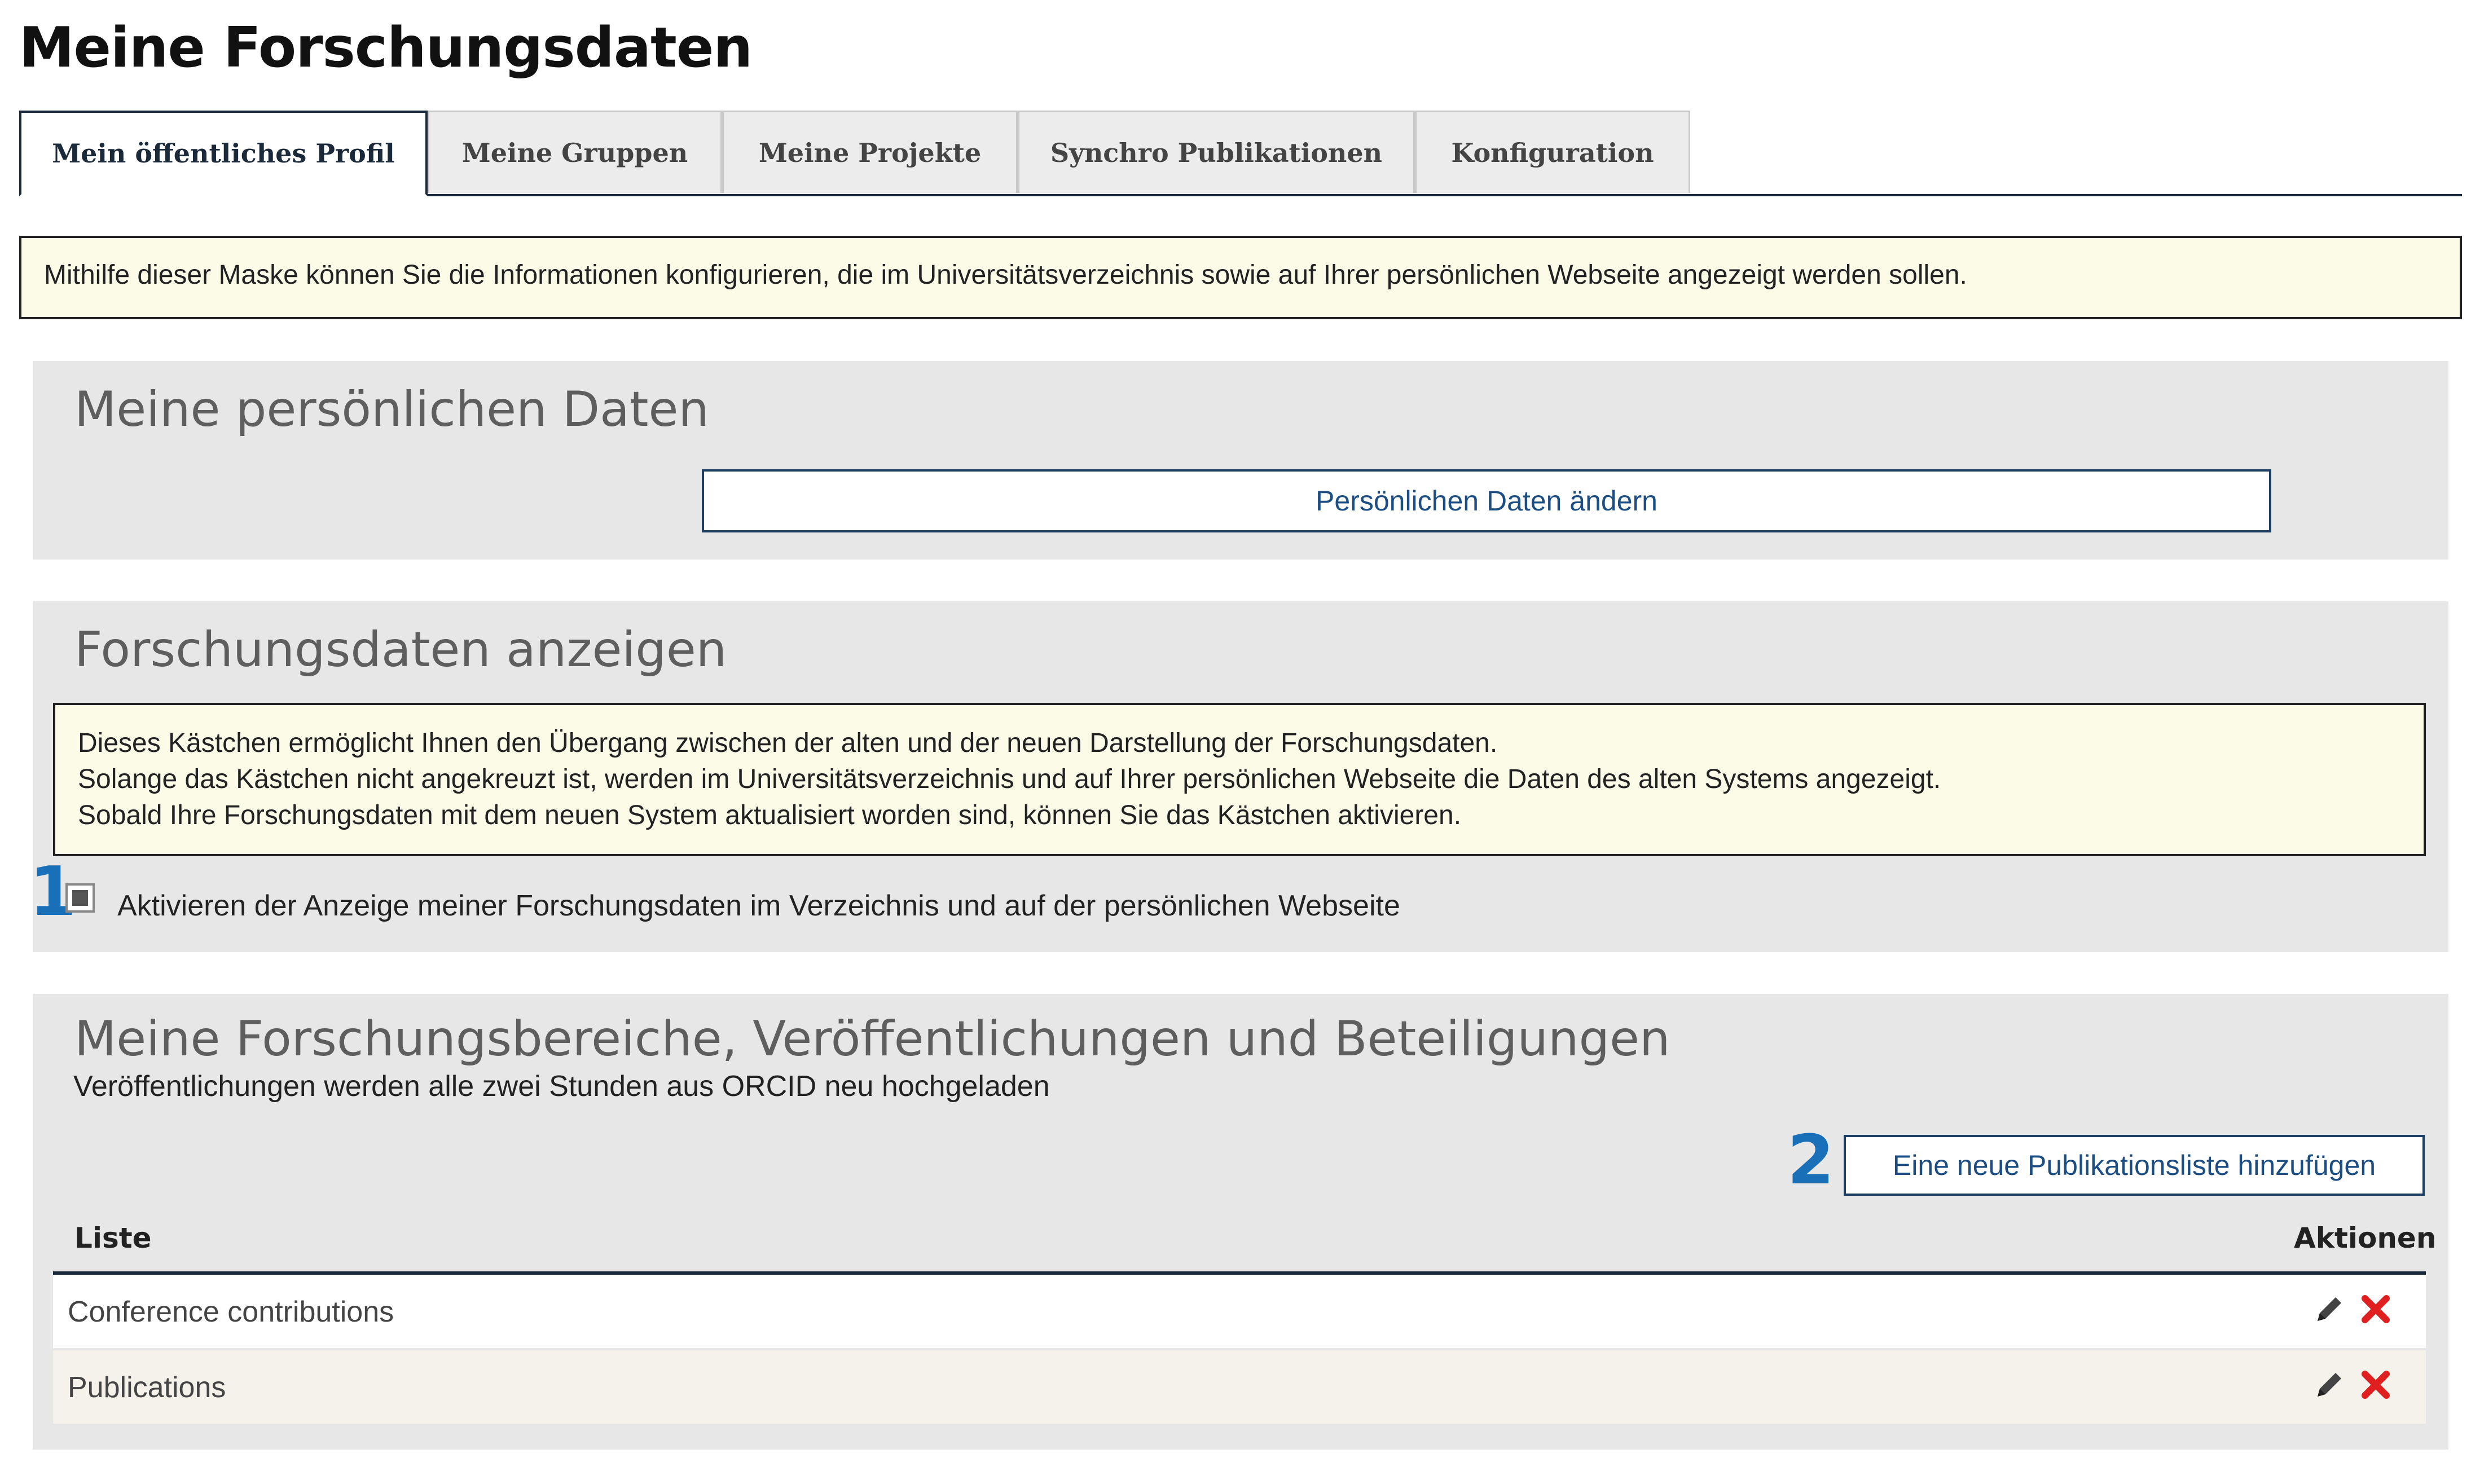 The width and height of the screenshot is (2471, 1484). I want to click on tab-public-profile: Mein öffentliches Profil, so click(224, 153).